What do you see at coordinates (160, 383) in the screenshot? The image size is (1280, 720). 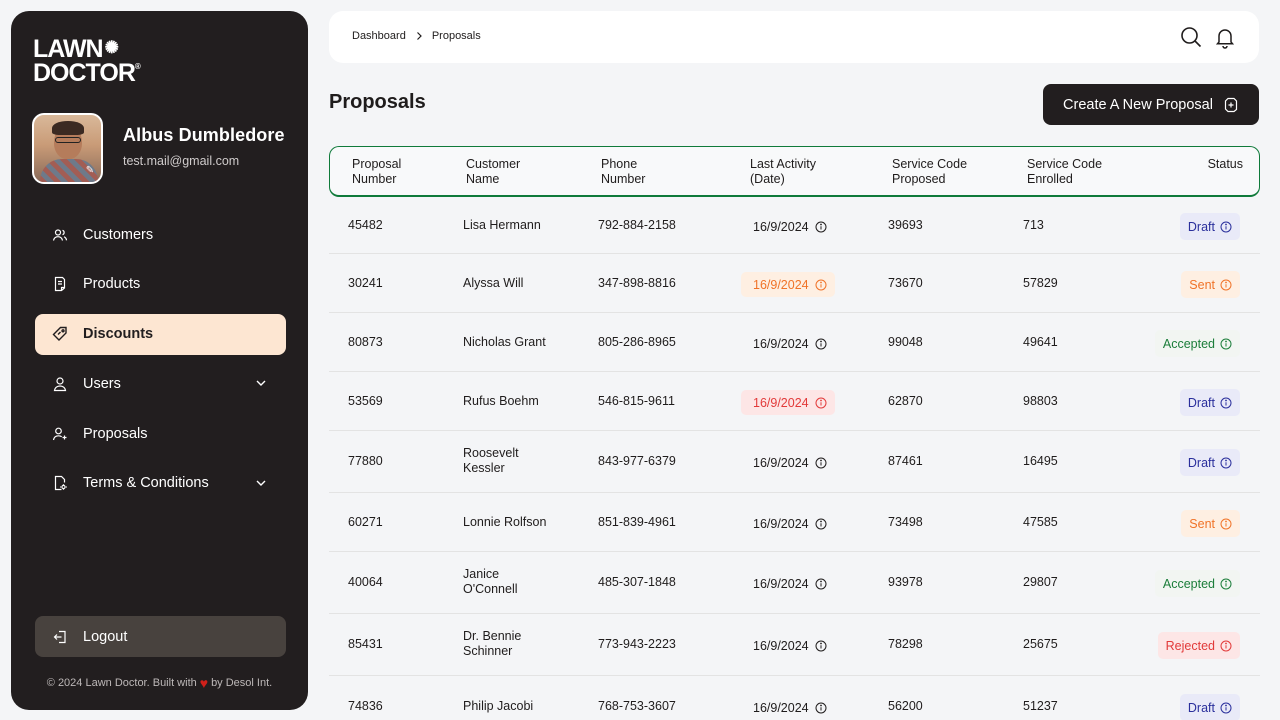 I see `sidebar-item-users: Users` at bounding box center [160, 383].